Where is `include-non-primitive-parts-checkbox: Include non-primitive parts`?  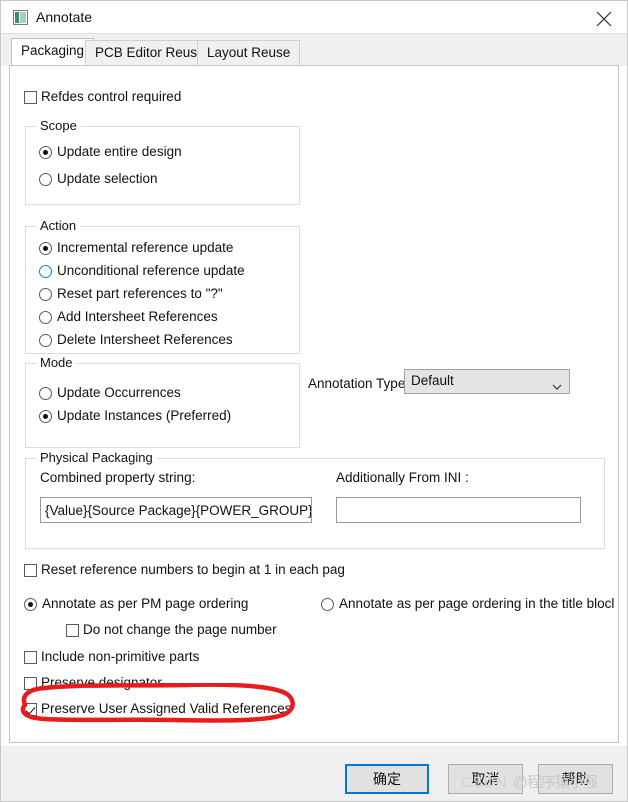
include-non-primitive-parts-checkbox: Include non-primitive parts is located at coordinates (111, 657).